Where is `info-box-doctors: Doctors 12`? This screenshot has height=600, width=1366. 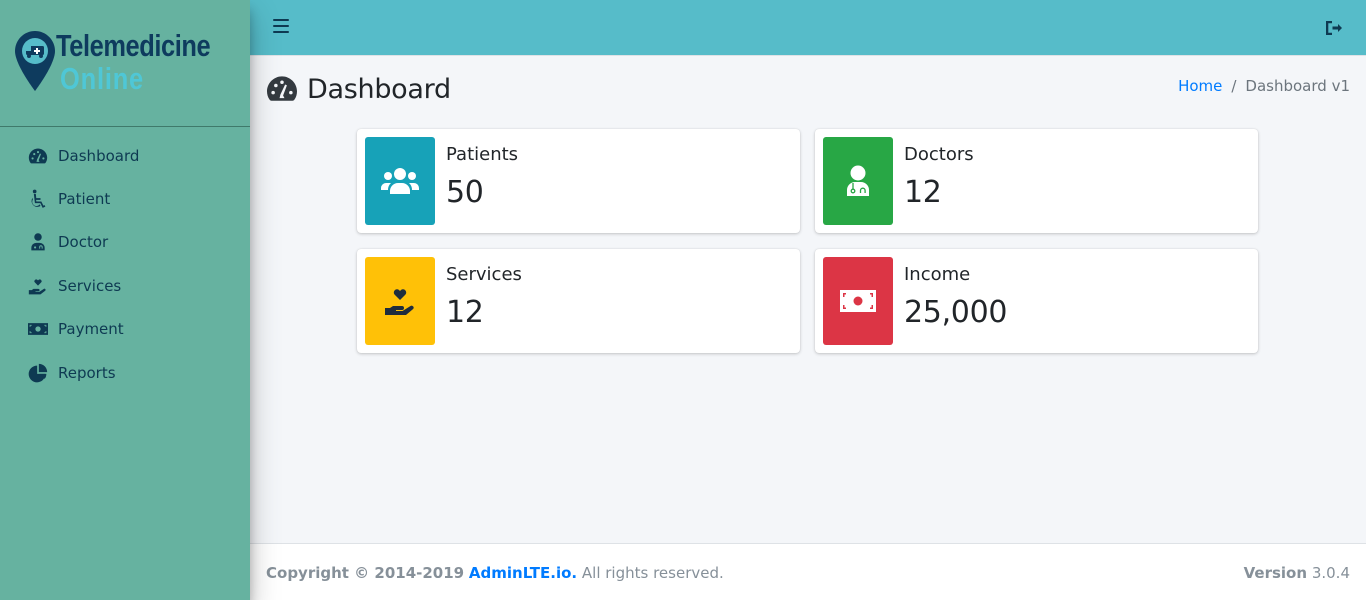
info-box-doctors: Doctors 12 is located at coordinates (1036, 181).